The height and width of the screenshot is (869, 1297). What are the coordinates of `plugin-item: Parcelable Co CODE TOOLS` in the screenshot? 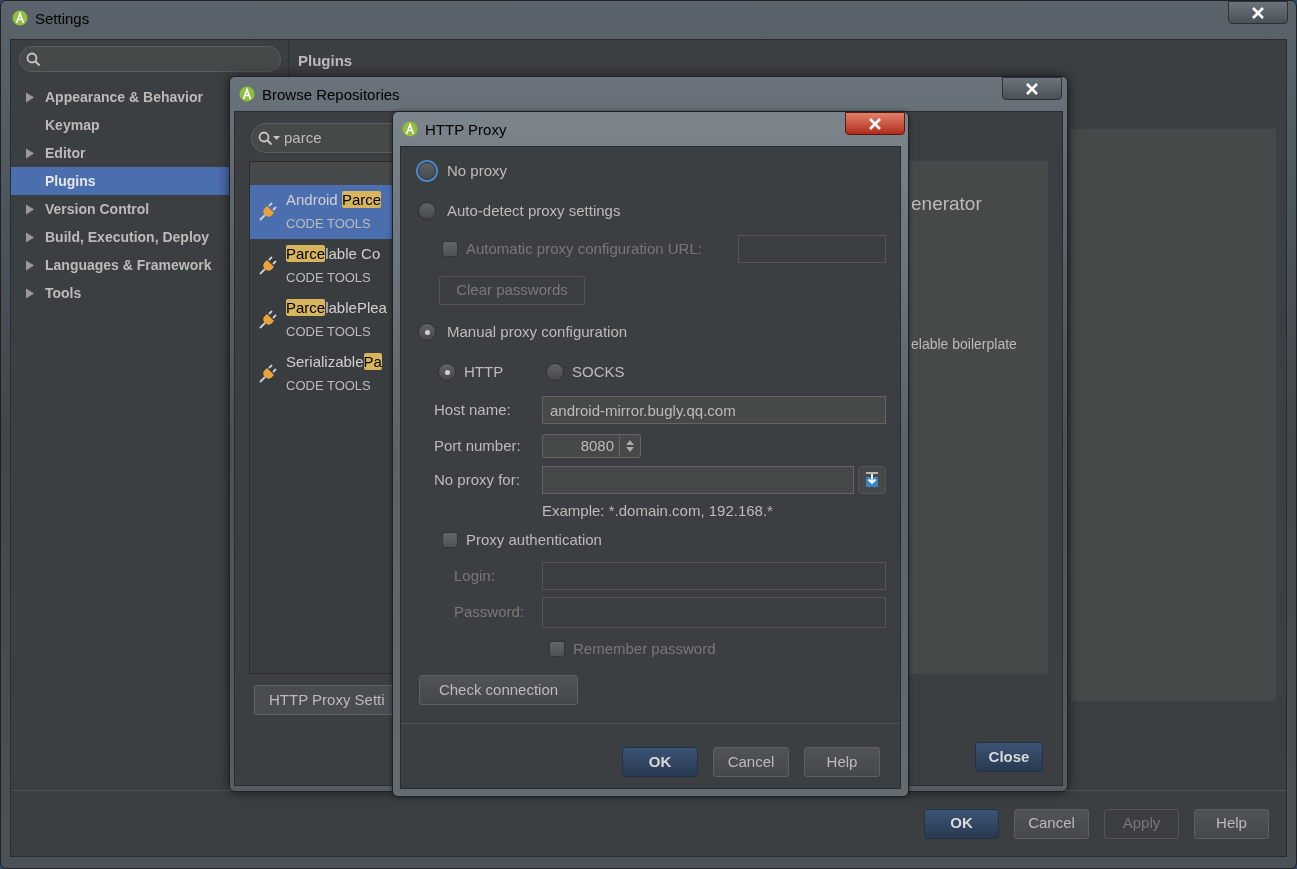 It's located at (321, 266).